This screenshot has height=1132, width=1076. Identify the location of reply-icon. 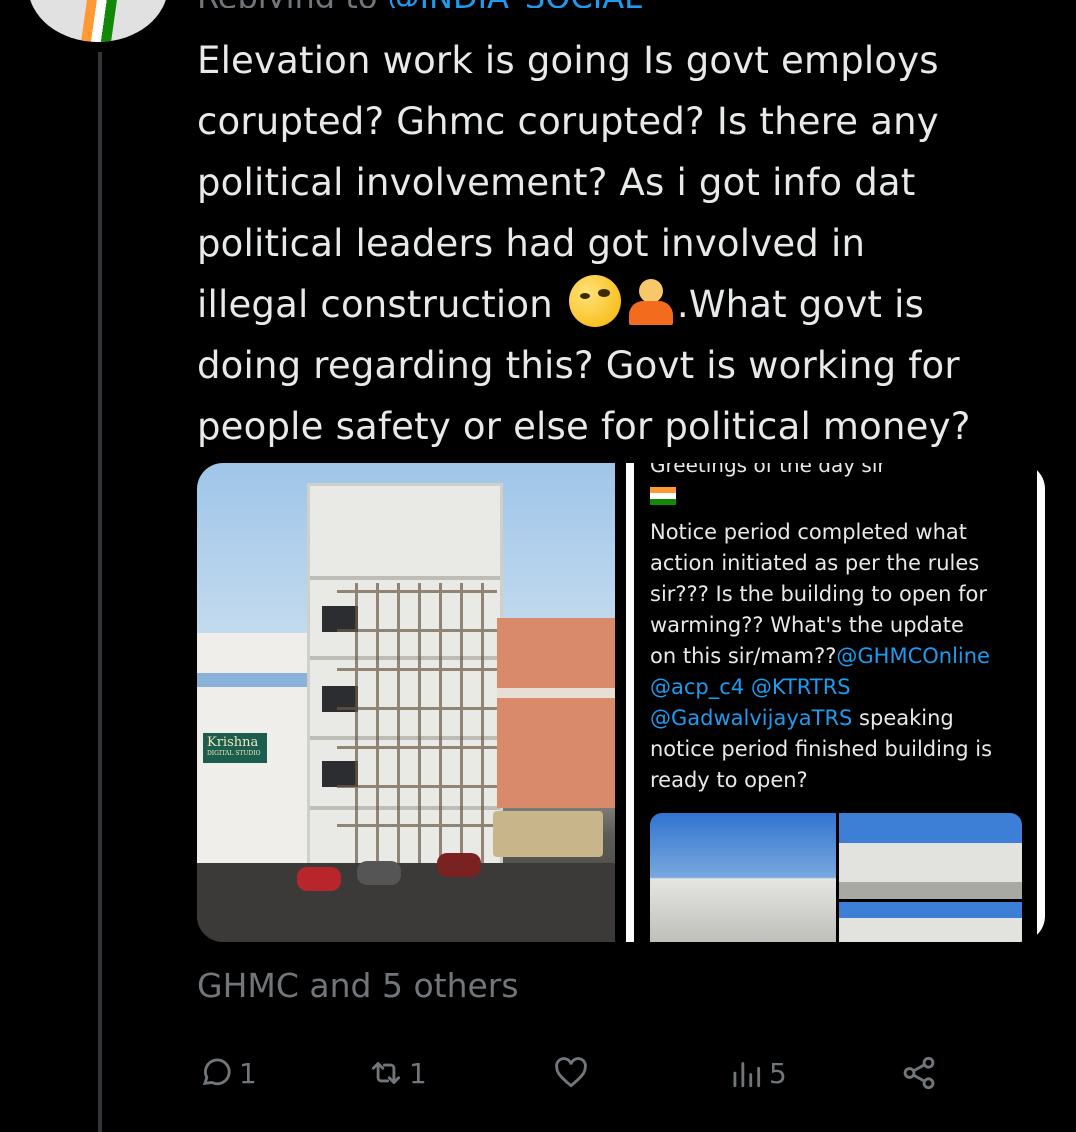
(216, 1072).